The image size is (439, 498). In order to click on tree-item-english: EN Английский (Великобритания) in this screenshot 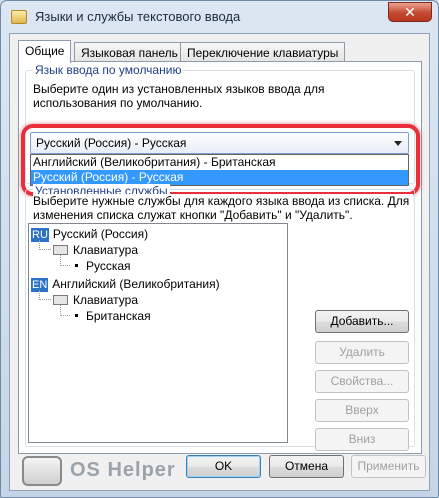, I will do `click(125, 284)`.